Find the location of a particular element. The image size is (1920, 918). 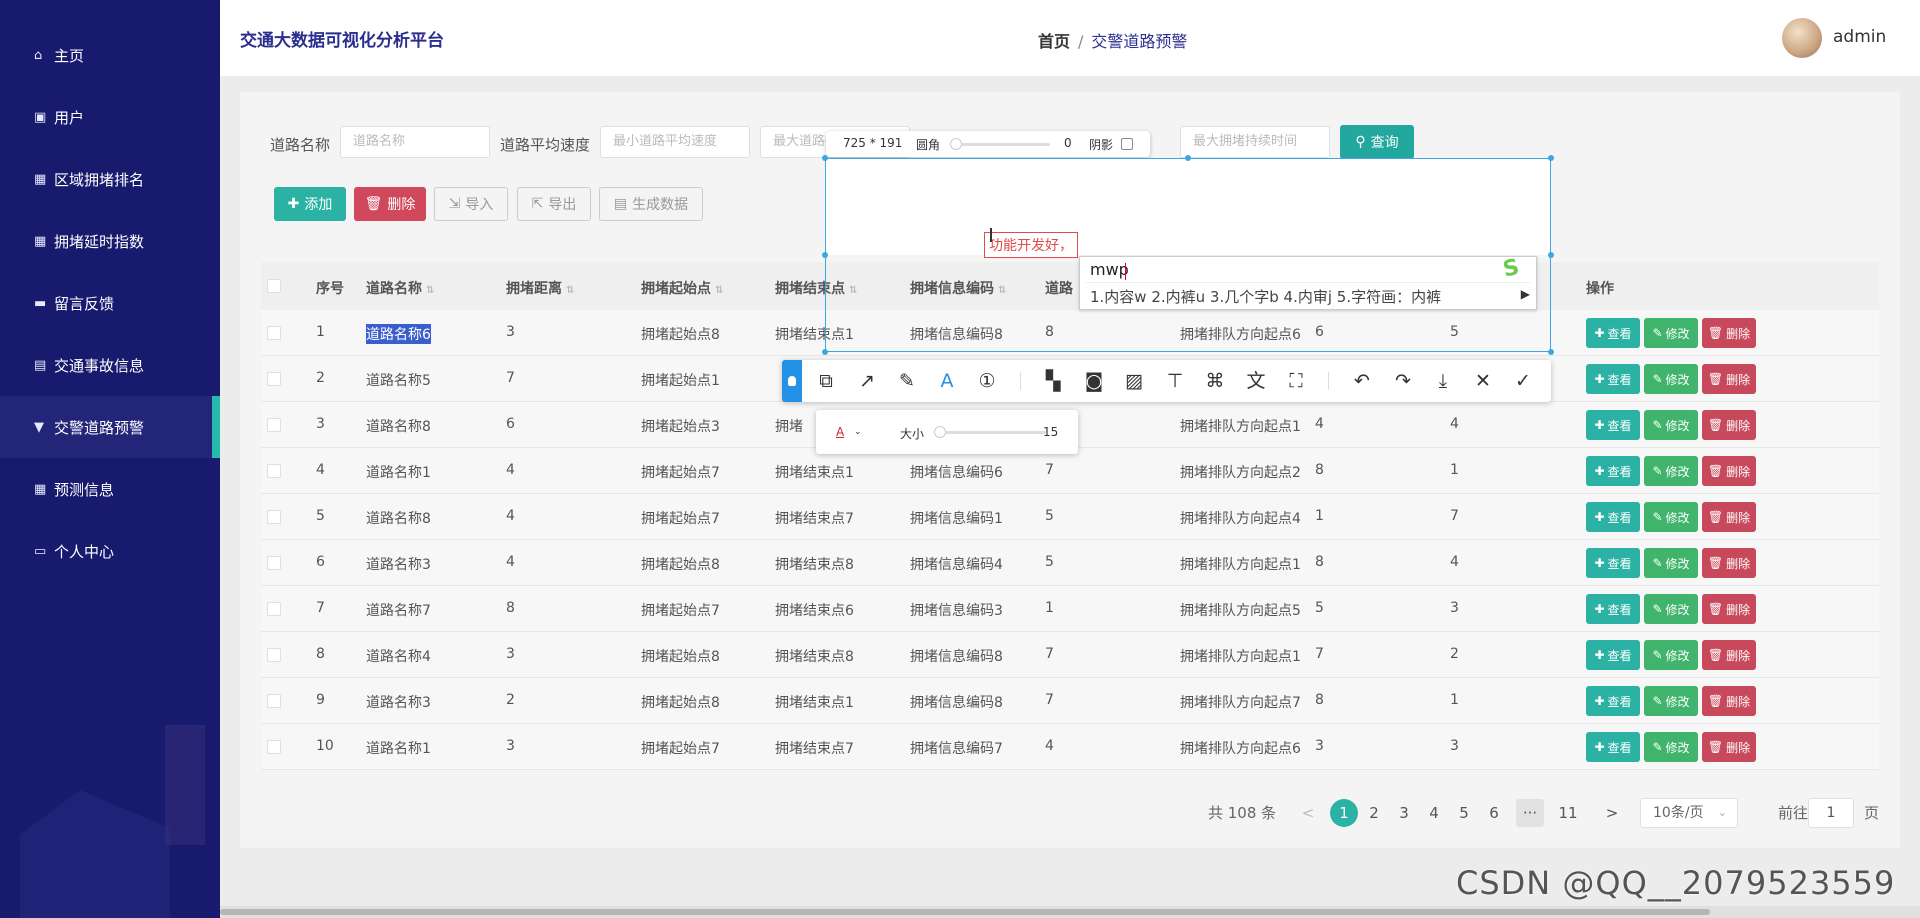

sidebar-item-area-ranking: ▦ 区域拥堵排名 is located at coordinates (110, 179).